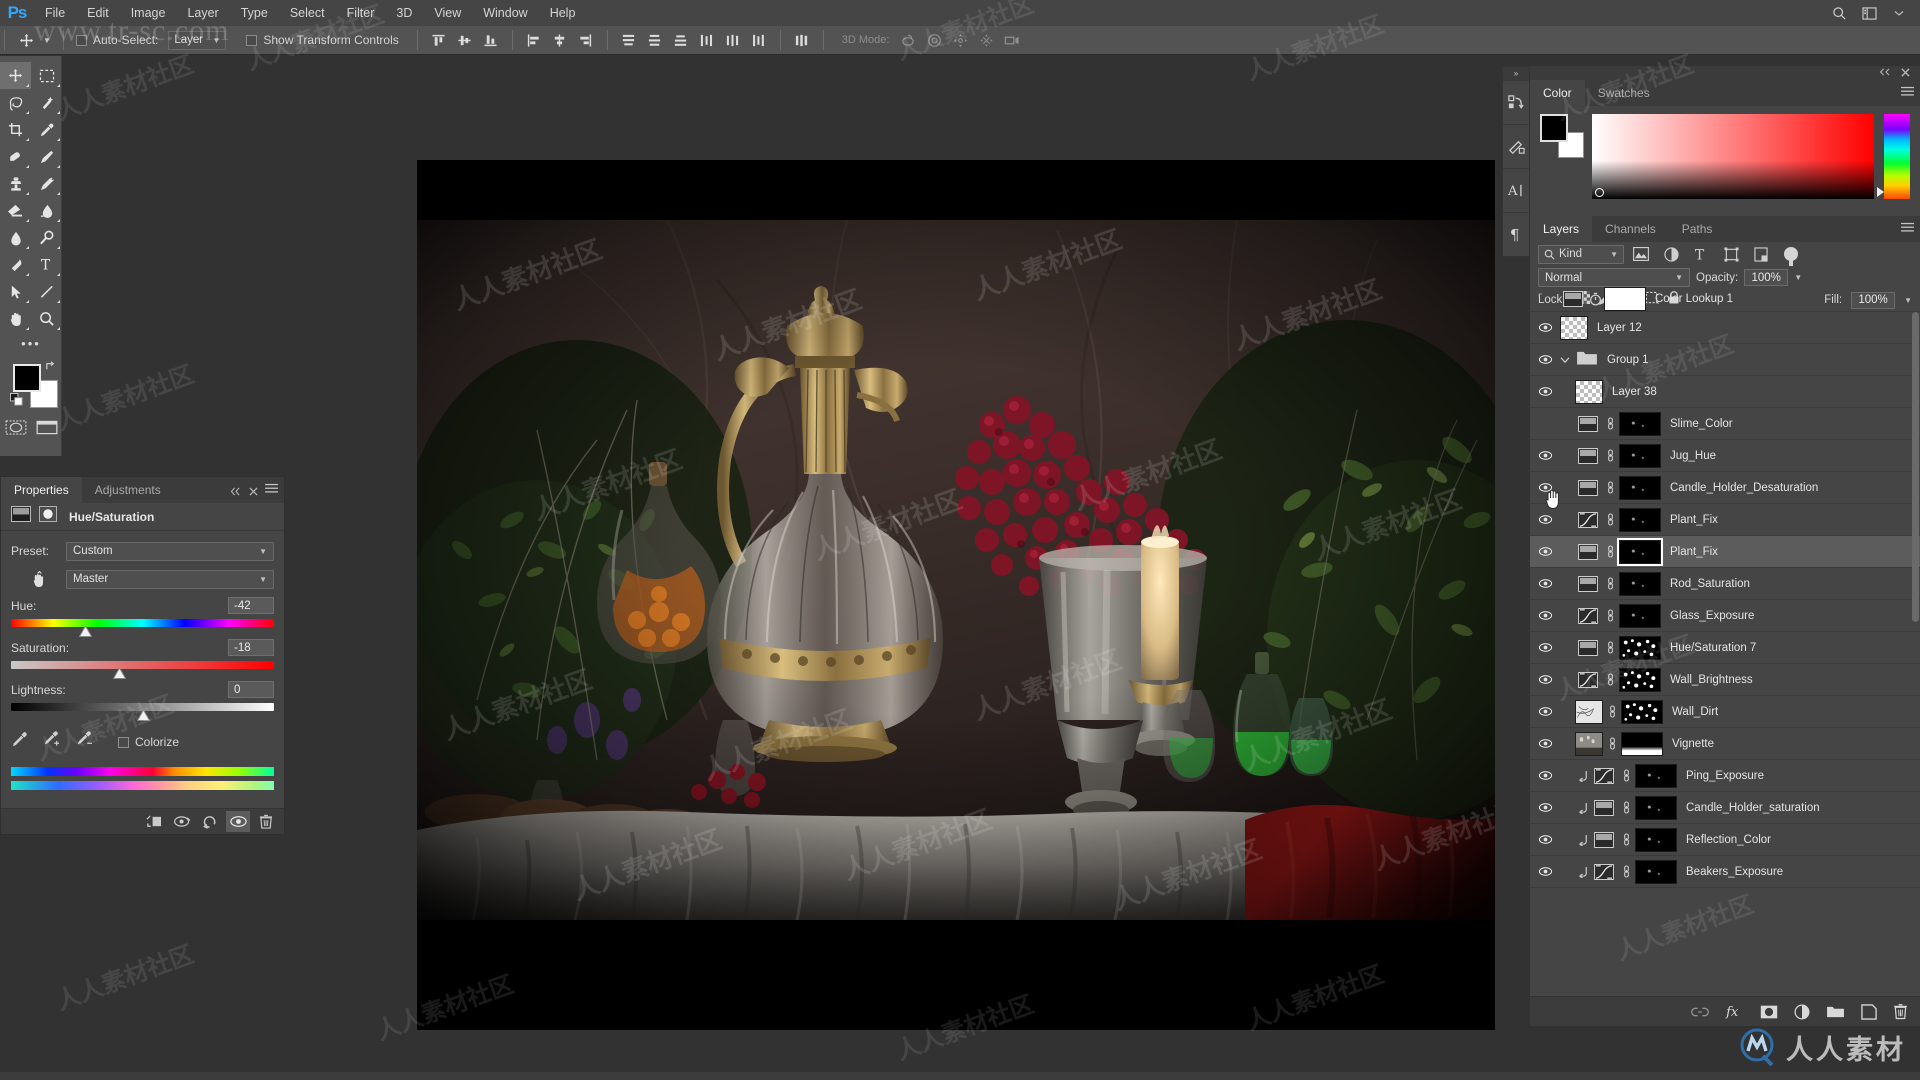 The image size is (1920, 1080). I want to click on filter-smart-object-icon, so click(1761, 254).